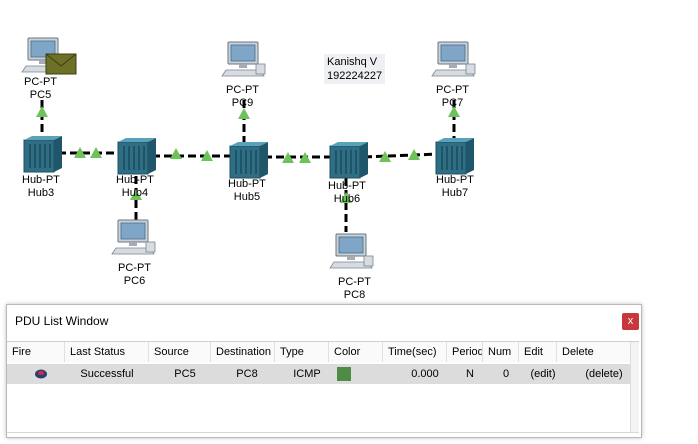 The width and height of the screenshot is (698, 444). I want to click on column-header-time: Time(sec), so click(415, 352).